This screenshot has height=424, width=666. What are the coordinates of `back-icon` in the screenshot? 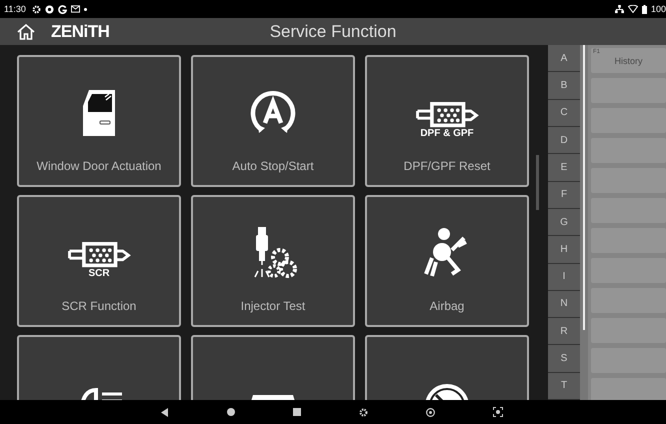 It's located at (165, 412).